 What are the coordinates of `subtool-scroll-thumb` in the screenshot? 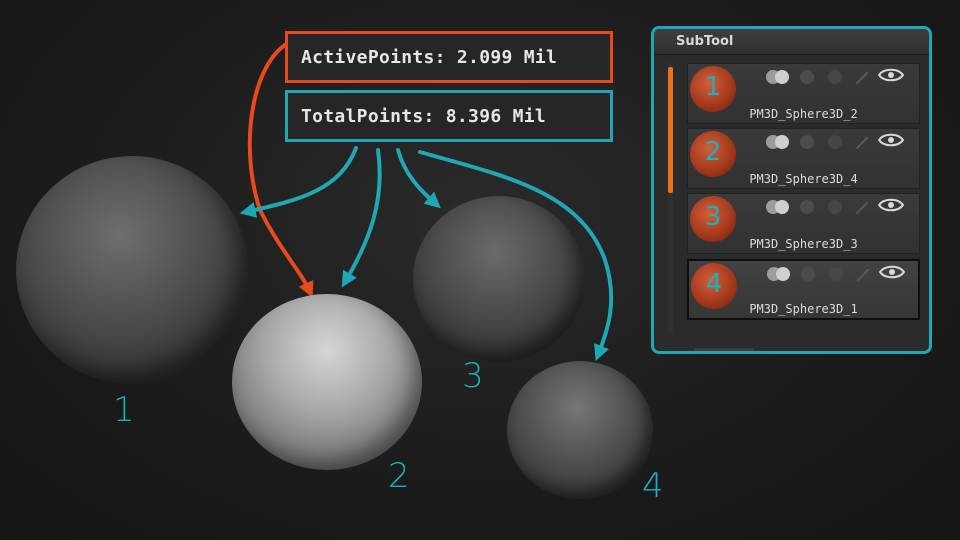 It's located at (670, 130).